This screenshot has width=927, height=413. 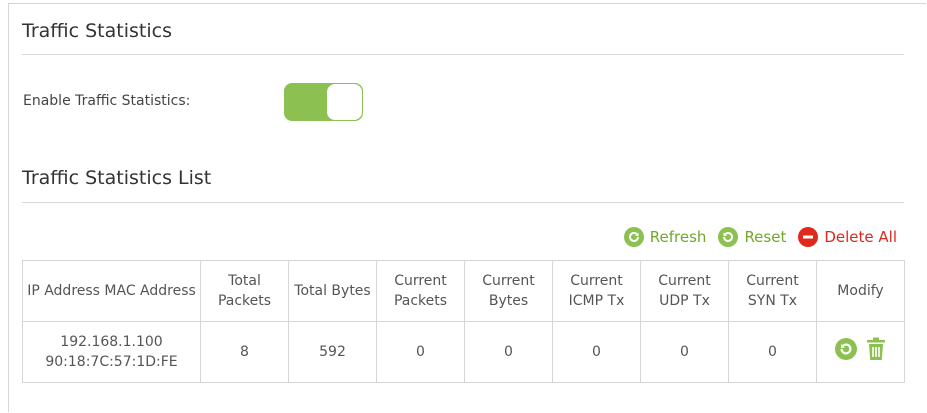 What do you see at coordinates (596, 352) in the screenshot?
I see `cell-current-icmp: 0` at bounding box center [596, 352].